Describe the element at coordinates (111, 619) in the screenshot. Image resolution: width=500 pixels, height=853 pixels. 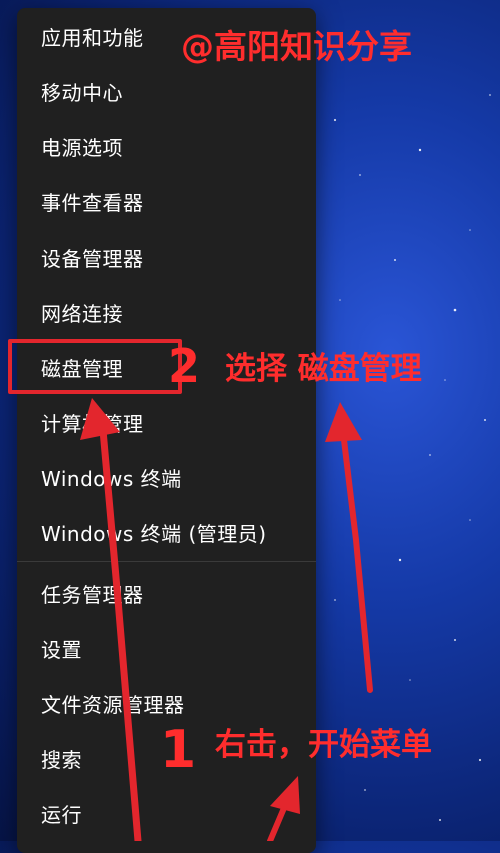
I see `arrow-to-disk-management` at that location.